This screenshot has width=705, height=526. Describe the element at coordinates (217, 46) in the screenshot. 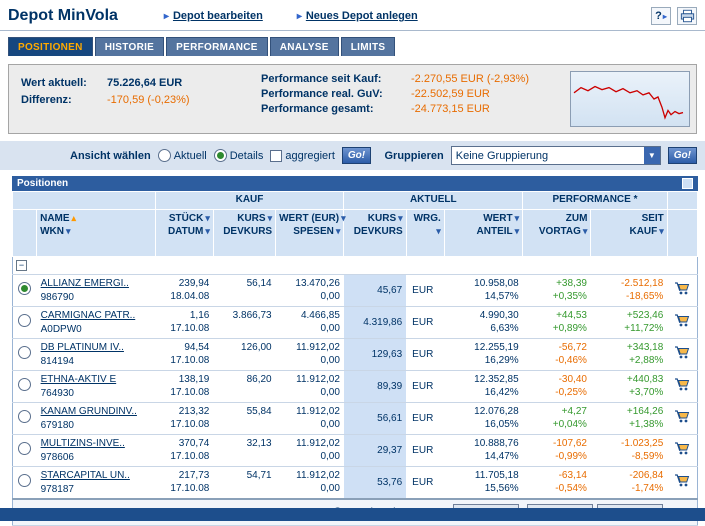

I see `tab: PERFORMANCE` at that location.